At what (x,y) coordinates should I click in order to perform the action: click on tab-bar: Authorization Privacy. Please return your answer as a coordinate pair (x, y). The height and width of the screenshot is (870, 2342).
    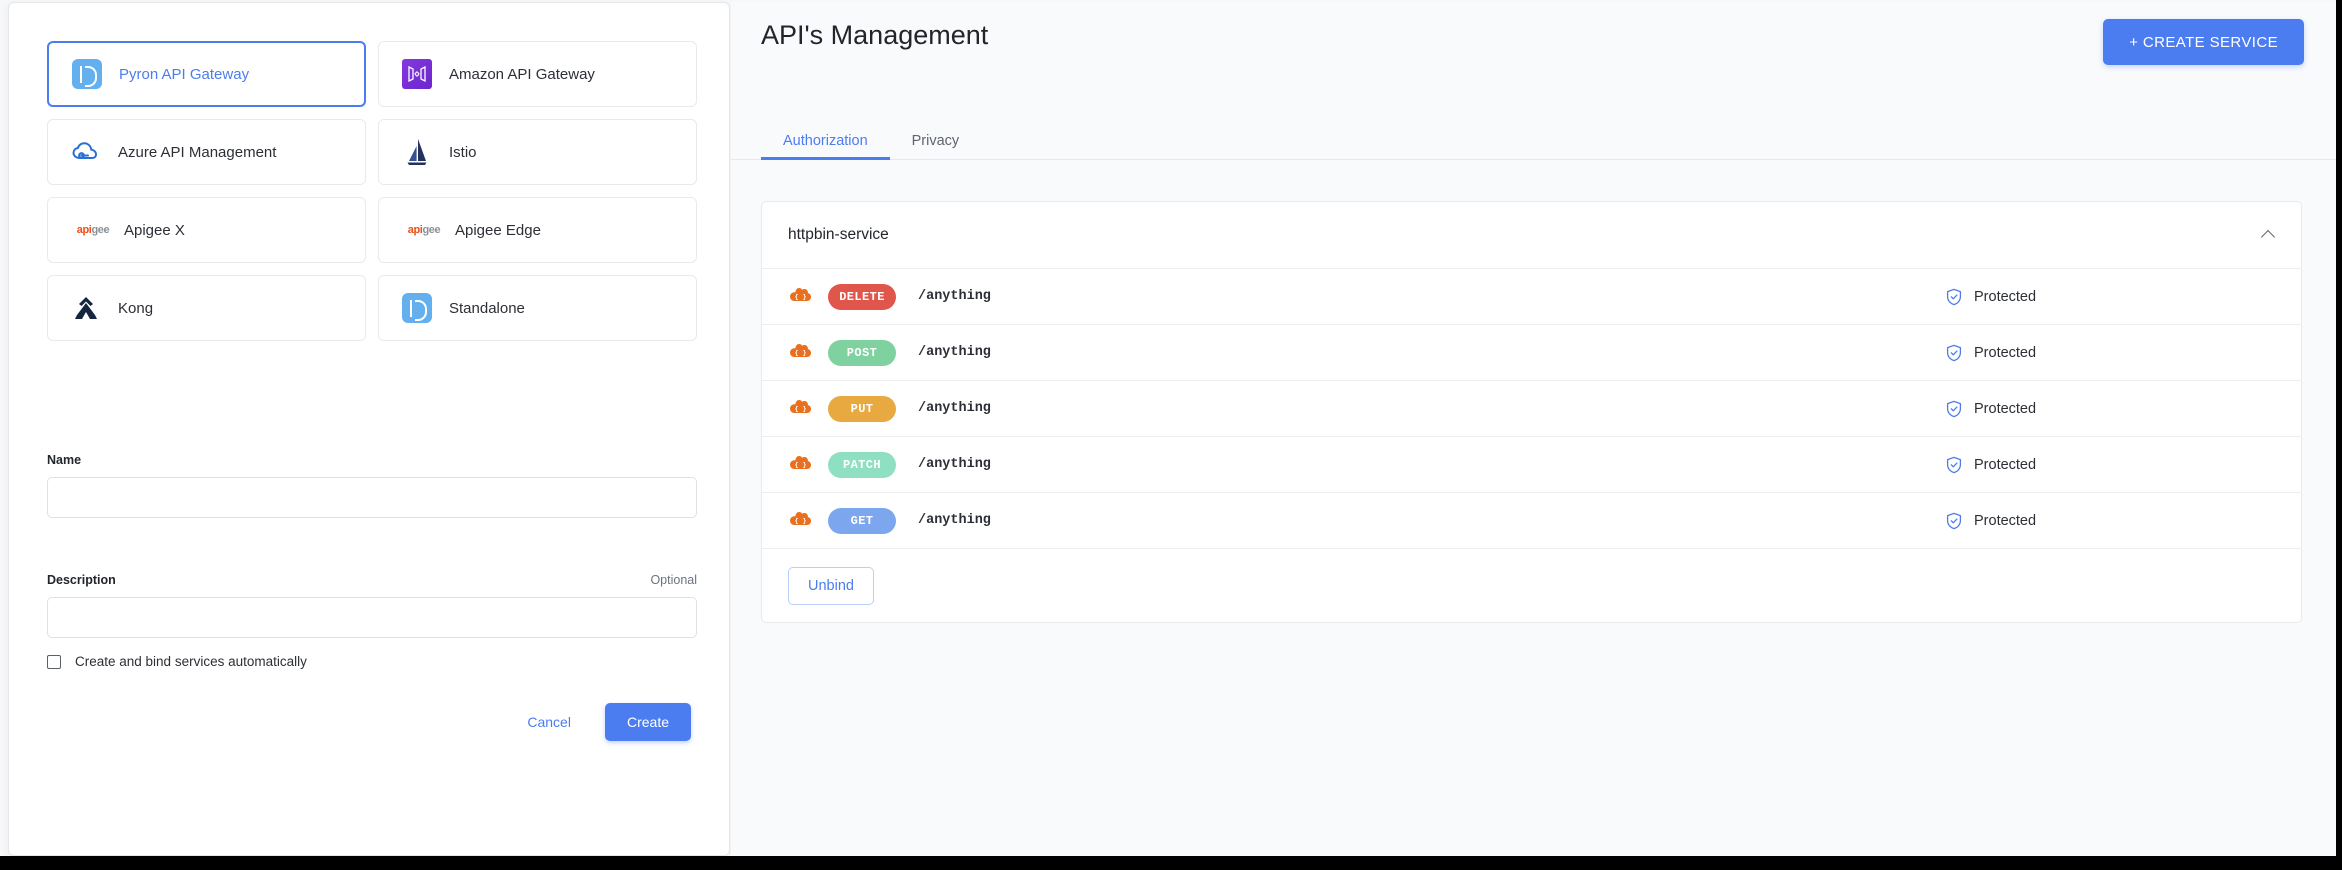
    Looking at the image, I should click on (871, 141).